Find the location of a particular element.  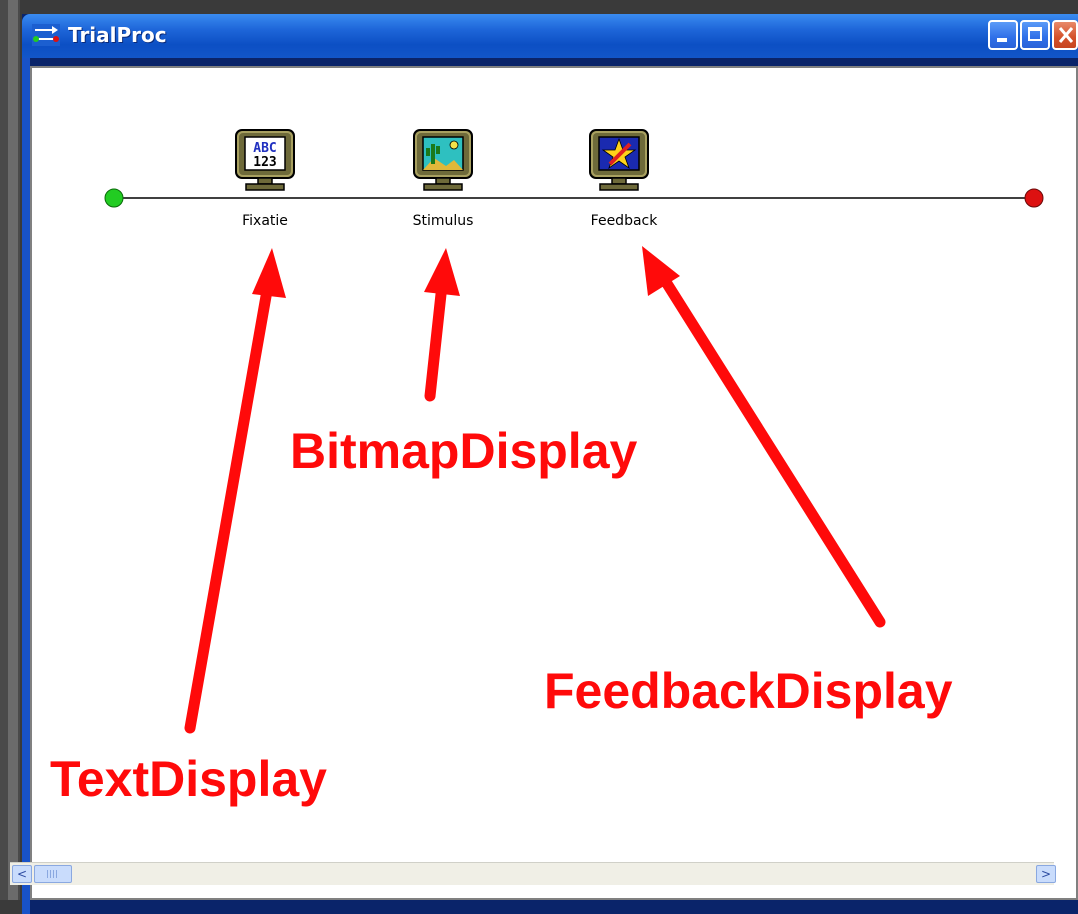

scroll-thumb is located at coordinates (53, 874).